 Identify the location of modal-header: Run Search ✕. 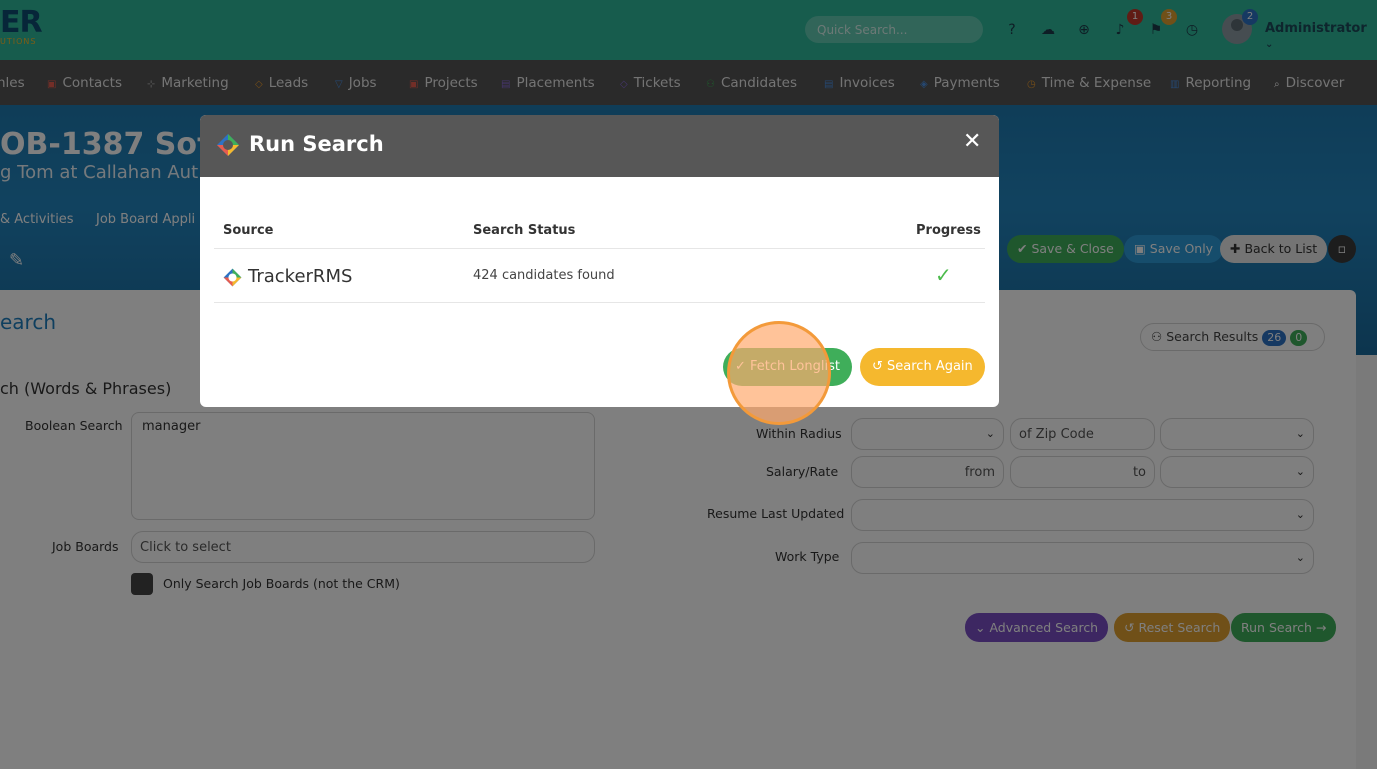
(599, 146).